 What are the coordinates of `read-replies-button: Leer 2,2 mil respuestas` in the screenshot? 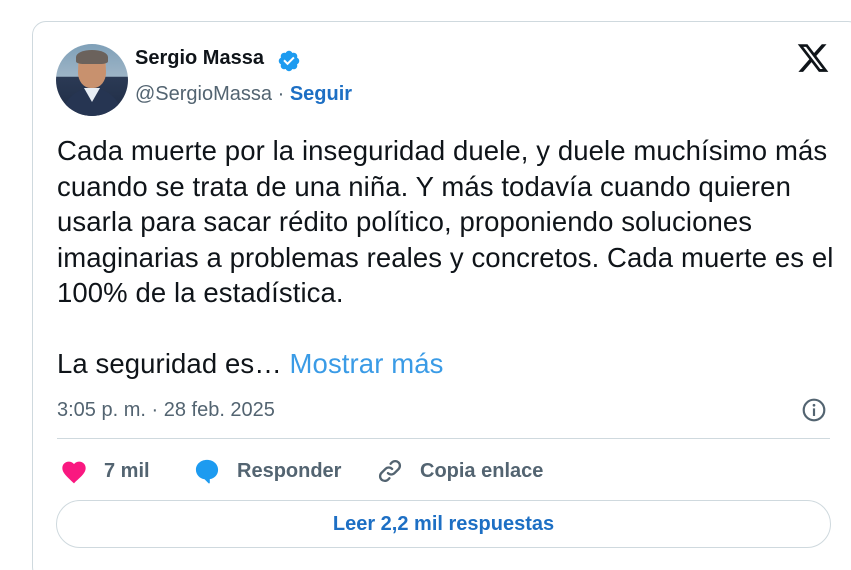 It's located at (443, 524).